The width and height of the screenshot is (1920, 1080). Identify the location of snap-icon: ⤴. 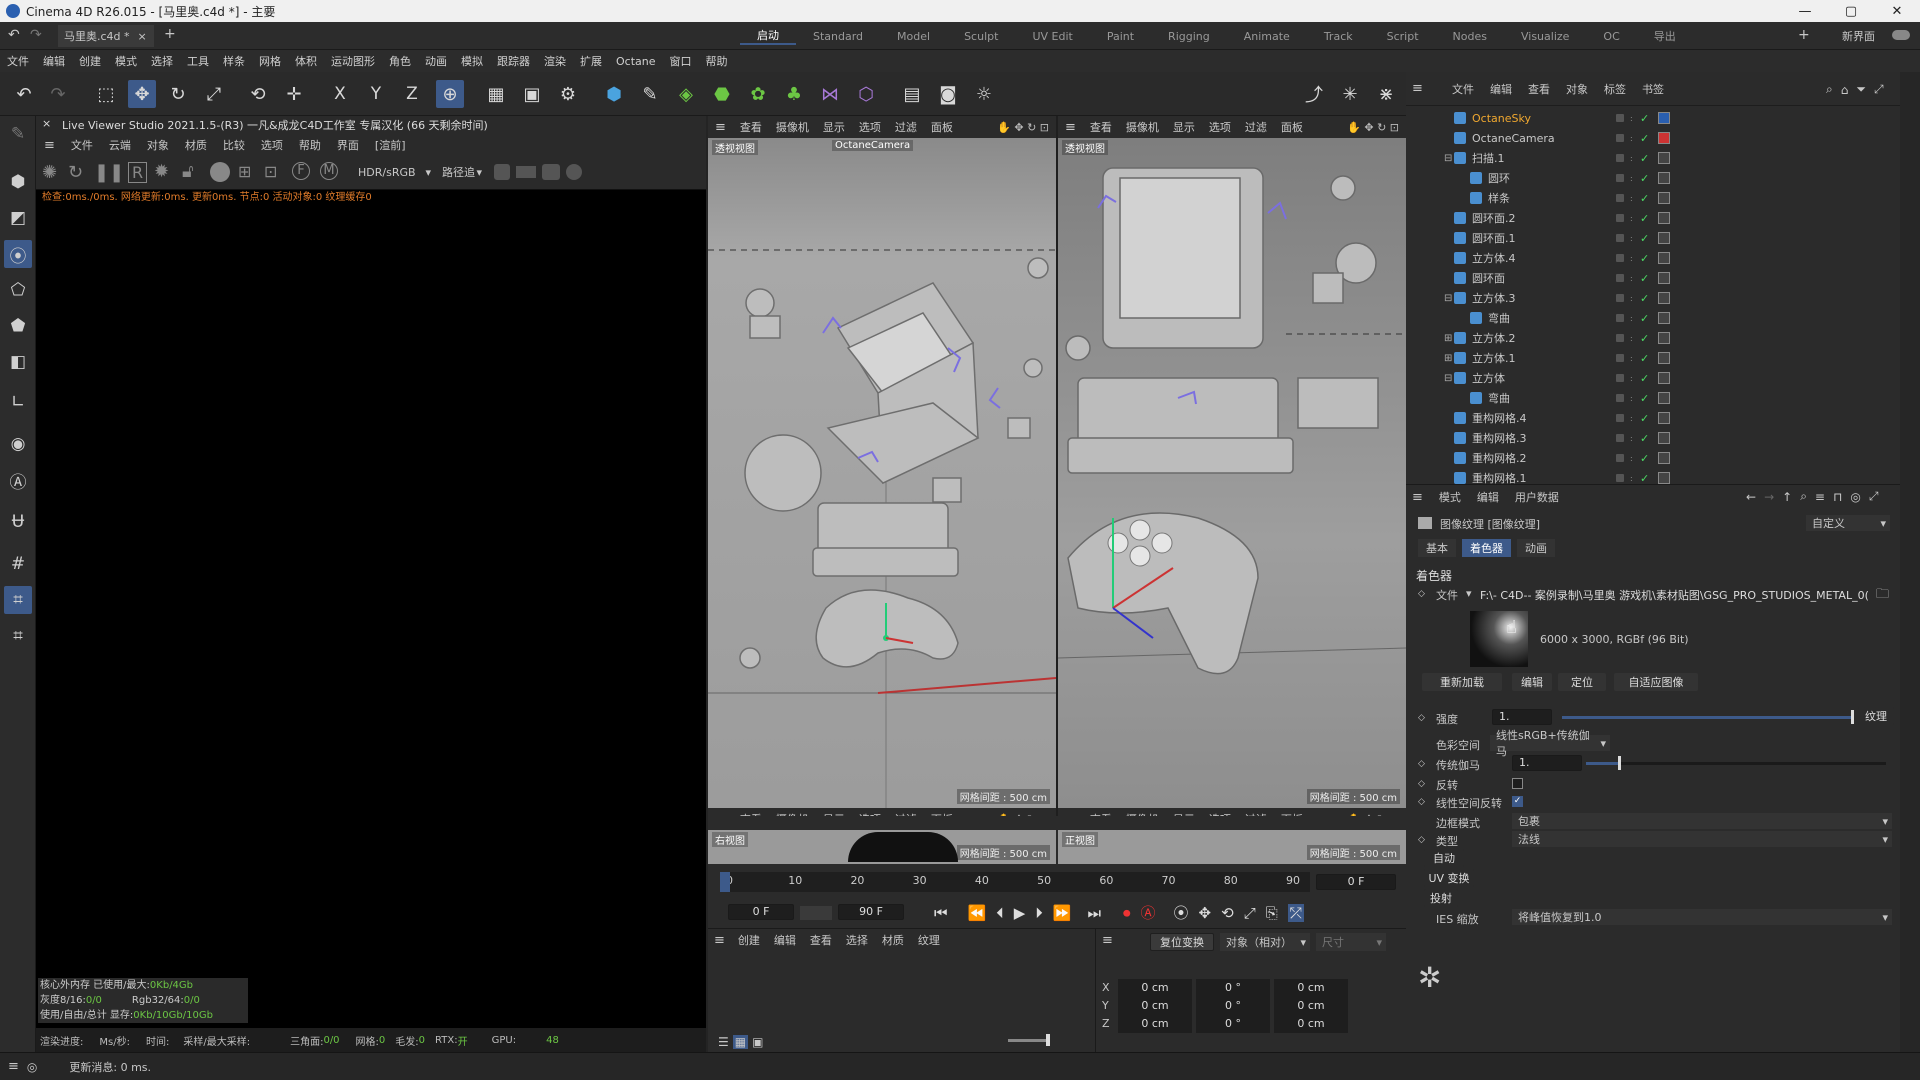
(1314, 94).